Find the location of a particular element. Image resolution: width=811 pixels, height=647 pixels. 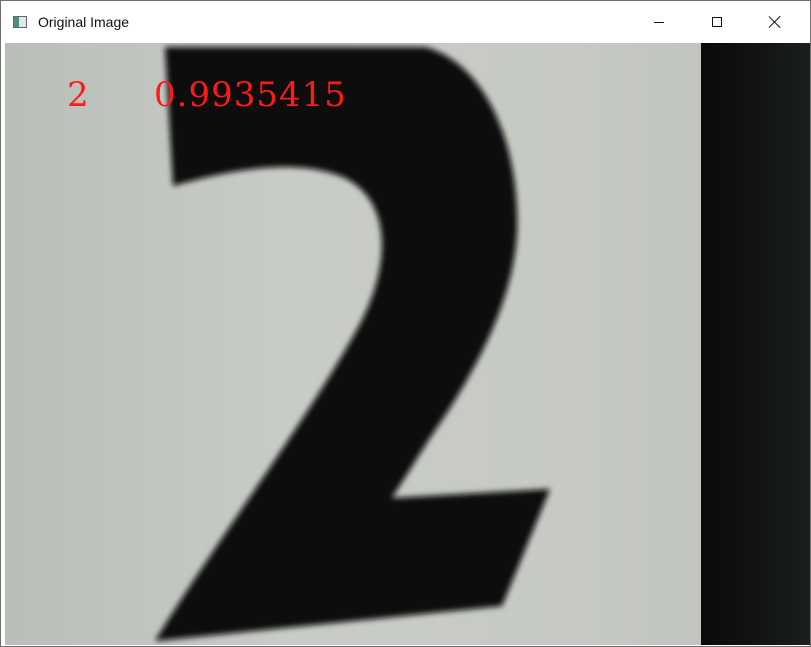

image-window-icon is located at coordinates (20, 22).